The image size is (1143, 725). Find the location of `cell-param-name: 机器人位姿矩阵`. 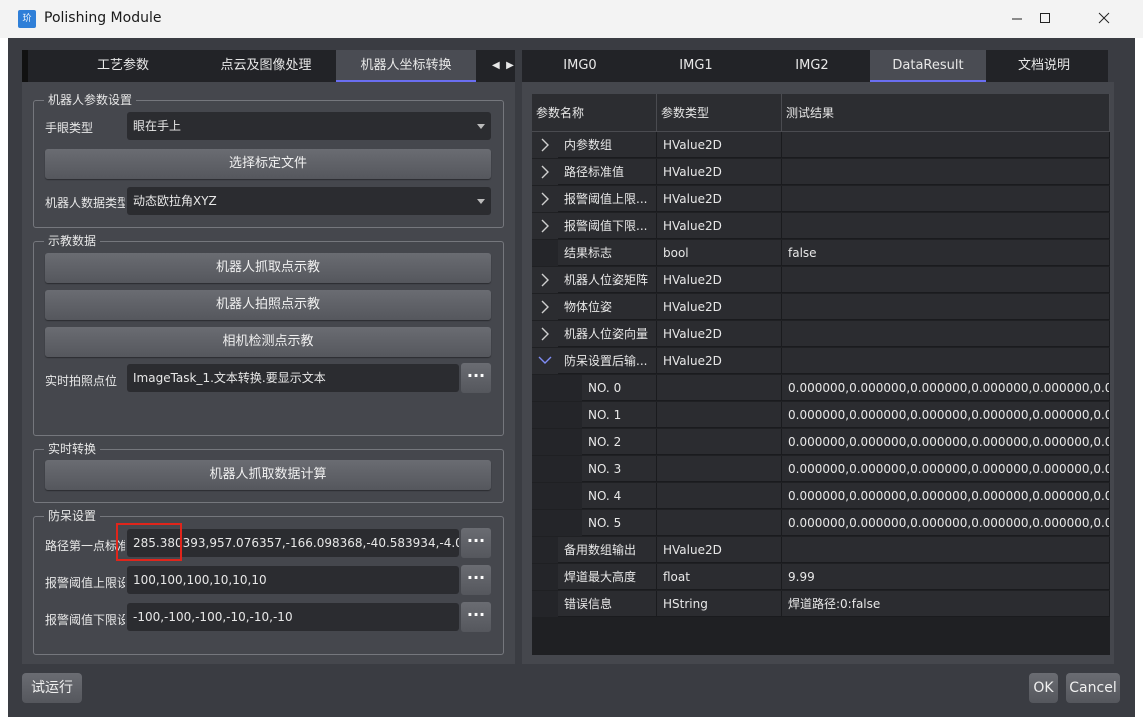

cell-param-name: 机器人位姿矩阵 is located at coordinates (607, 280).